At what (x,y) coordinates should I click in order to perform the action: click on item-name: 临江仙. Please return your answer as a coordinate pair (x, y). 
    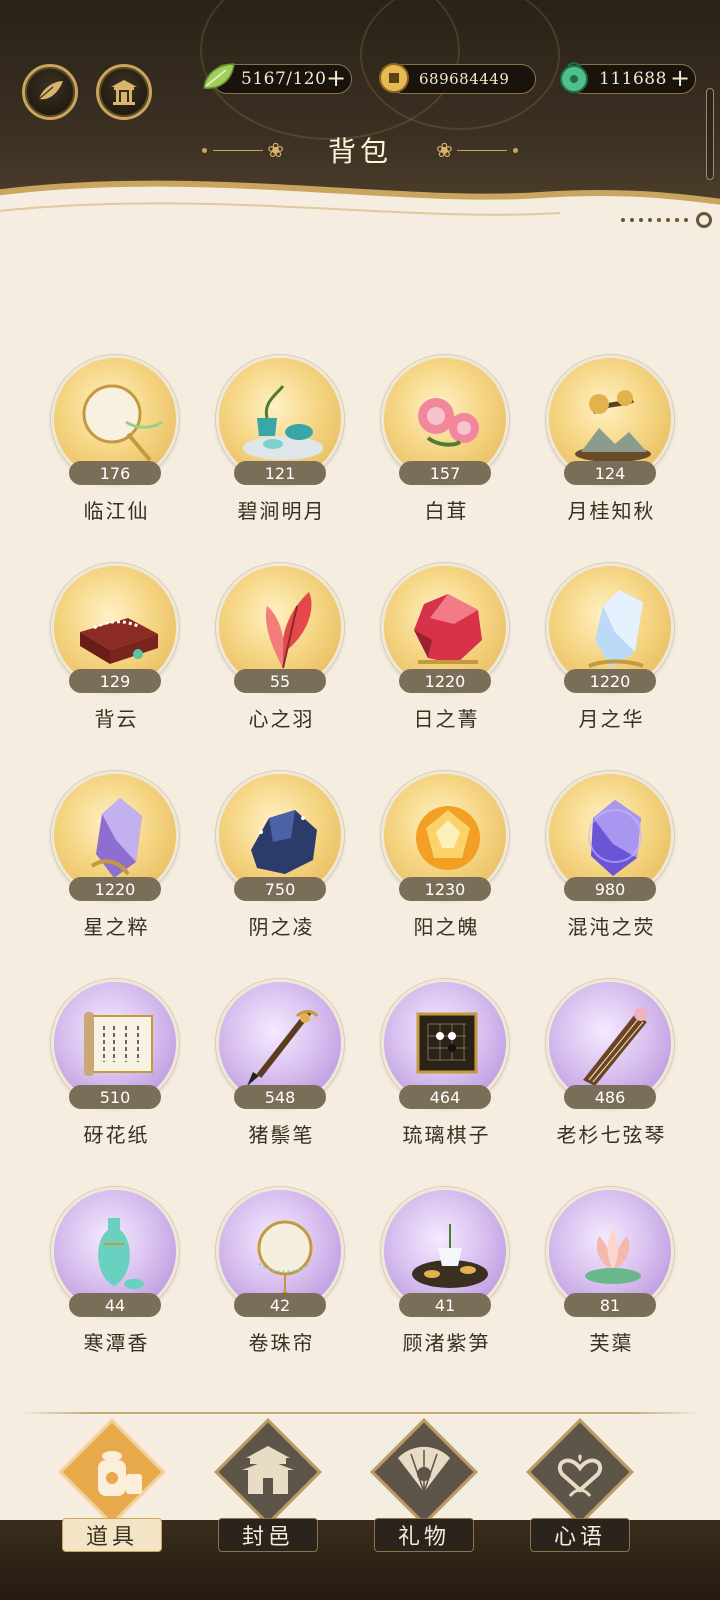
    Looking at the image, I should click on (116, 511).